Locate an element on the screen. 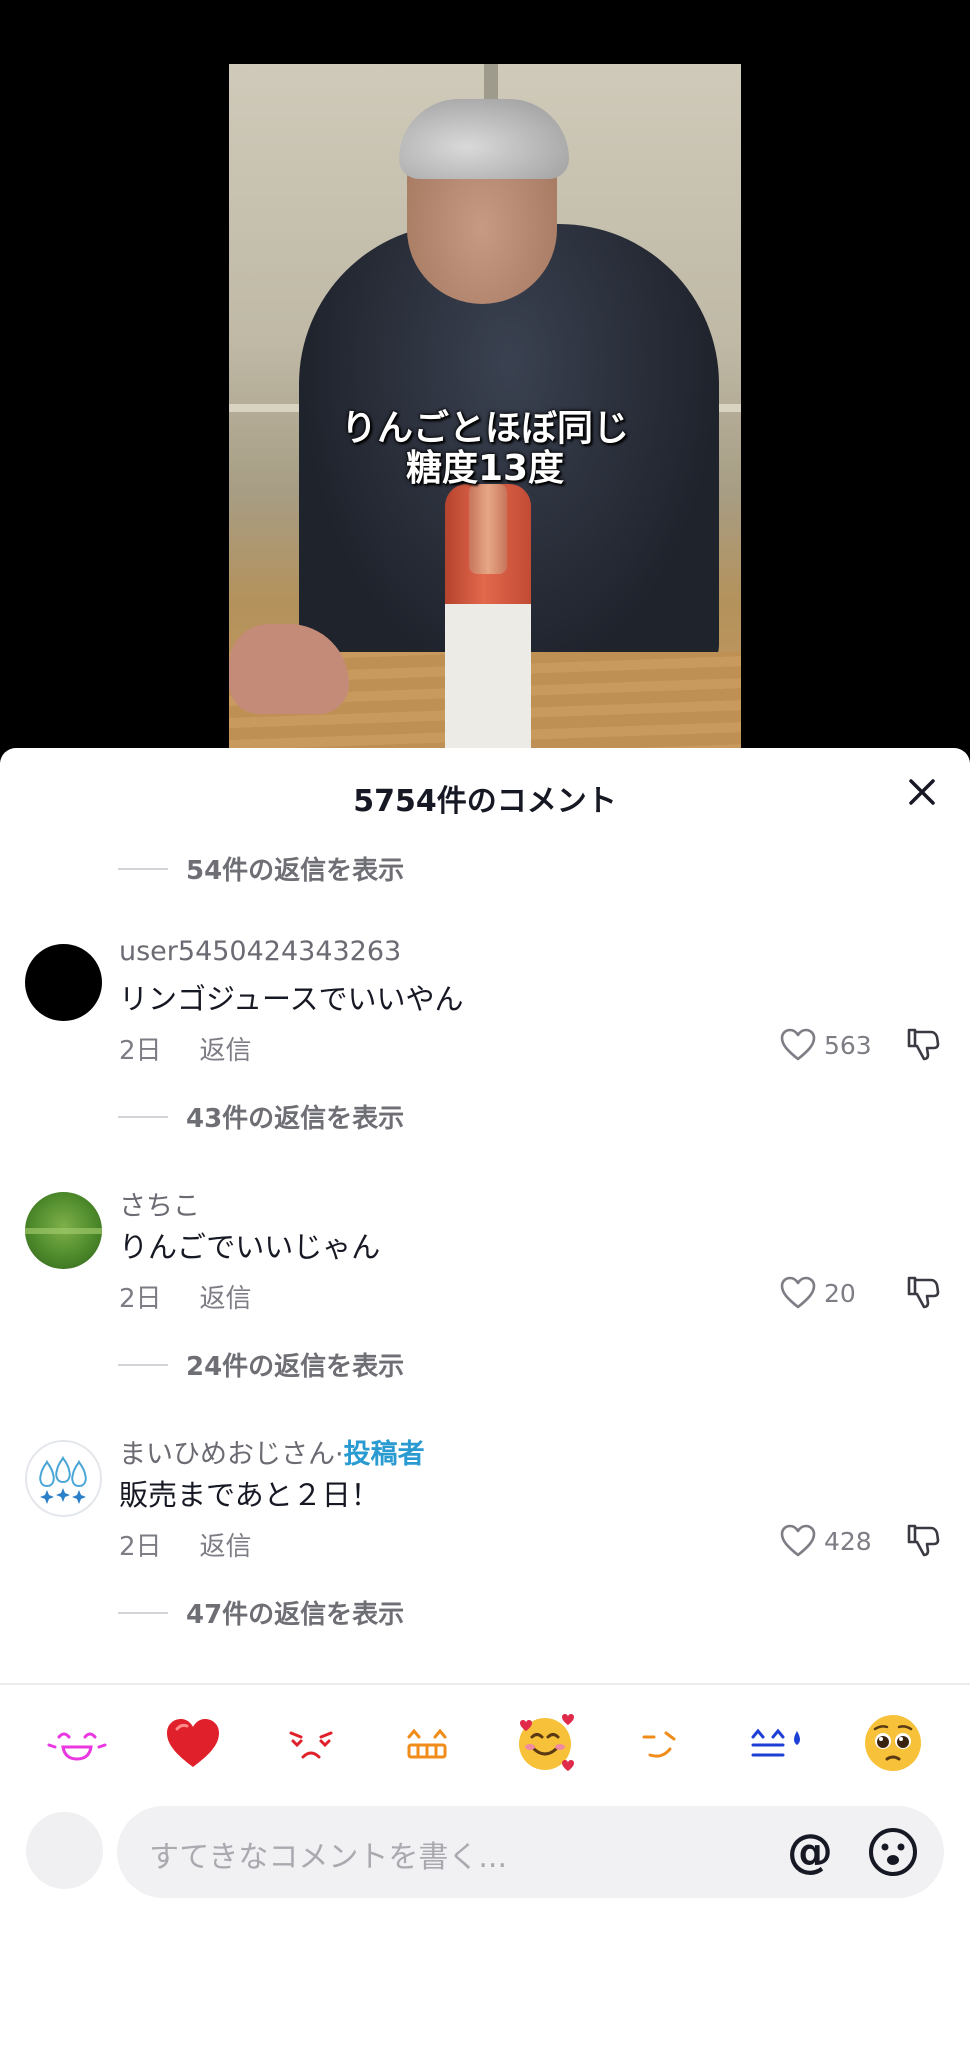 This screenshot has width=970, height=2048. emoji-smiling-face-with-hearts is located at coordinates (545, 1743).